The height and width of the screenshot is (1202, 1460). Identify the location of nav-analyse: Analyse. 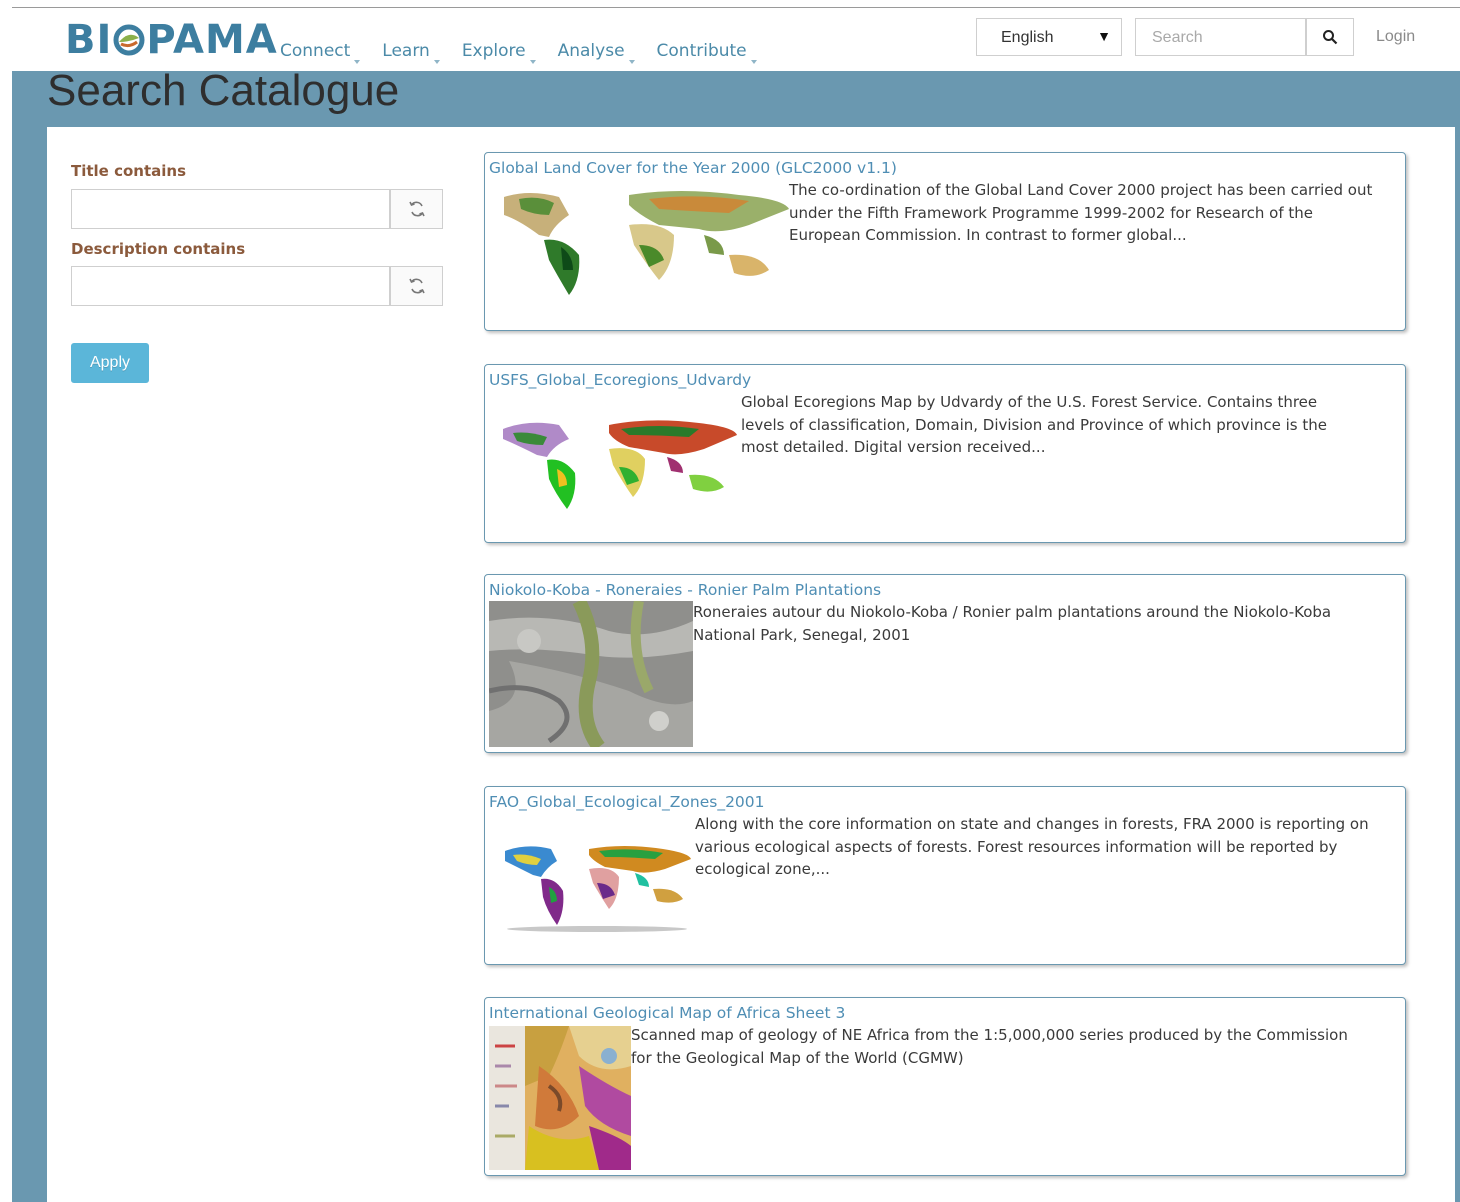
(596, 52).